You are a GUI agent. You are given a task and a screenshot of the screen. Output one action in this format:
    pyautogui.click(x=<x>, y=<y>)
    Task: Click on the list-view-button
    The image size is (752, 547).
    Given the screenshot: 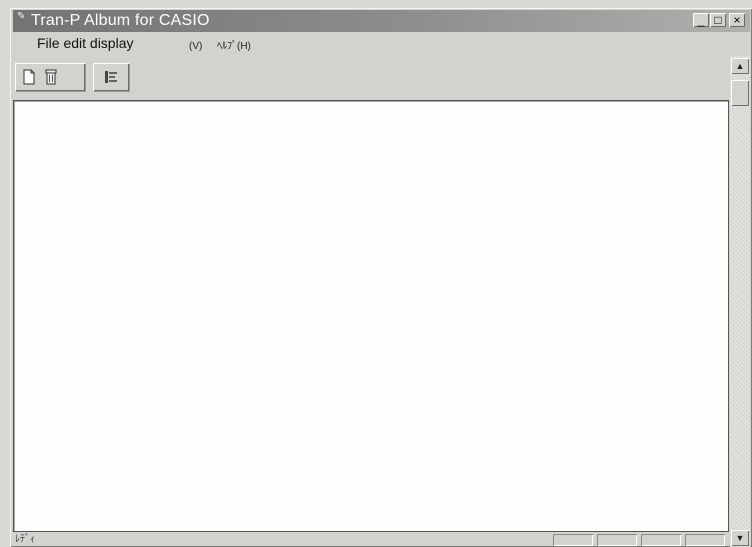 What is the action you would take?
    pyautogui.click(x=111, y=77)
    